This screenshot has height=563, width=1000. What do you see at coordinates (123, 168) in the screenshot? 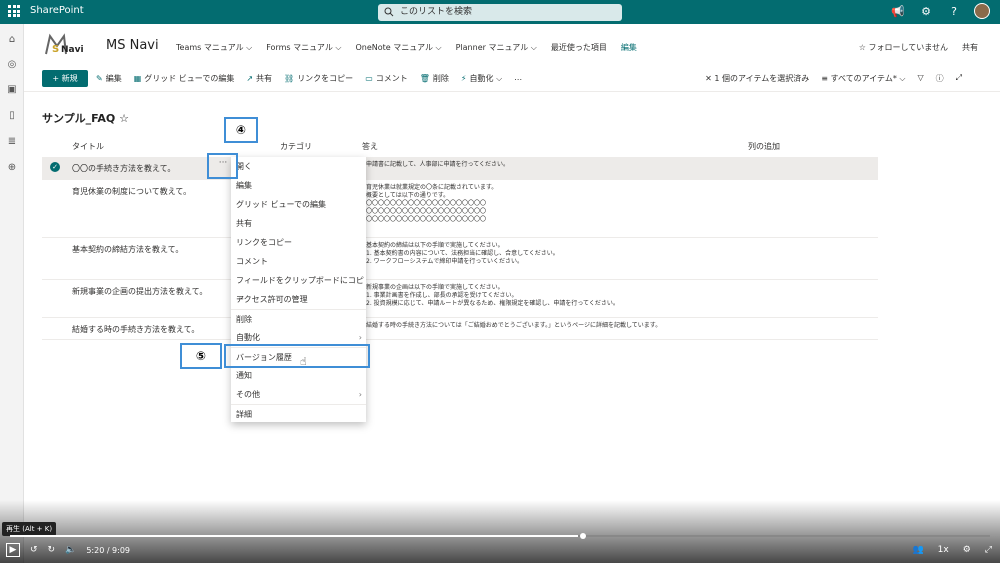
I see `row-title: 〇〇の手続き方法を教えて。` at bounding box center [123, 168].